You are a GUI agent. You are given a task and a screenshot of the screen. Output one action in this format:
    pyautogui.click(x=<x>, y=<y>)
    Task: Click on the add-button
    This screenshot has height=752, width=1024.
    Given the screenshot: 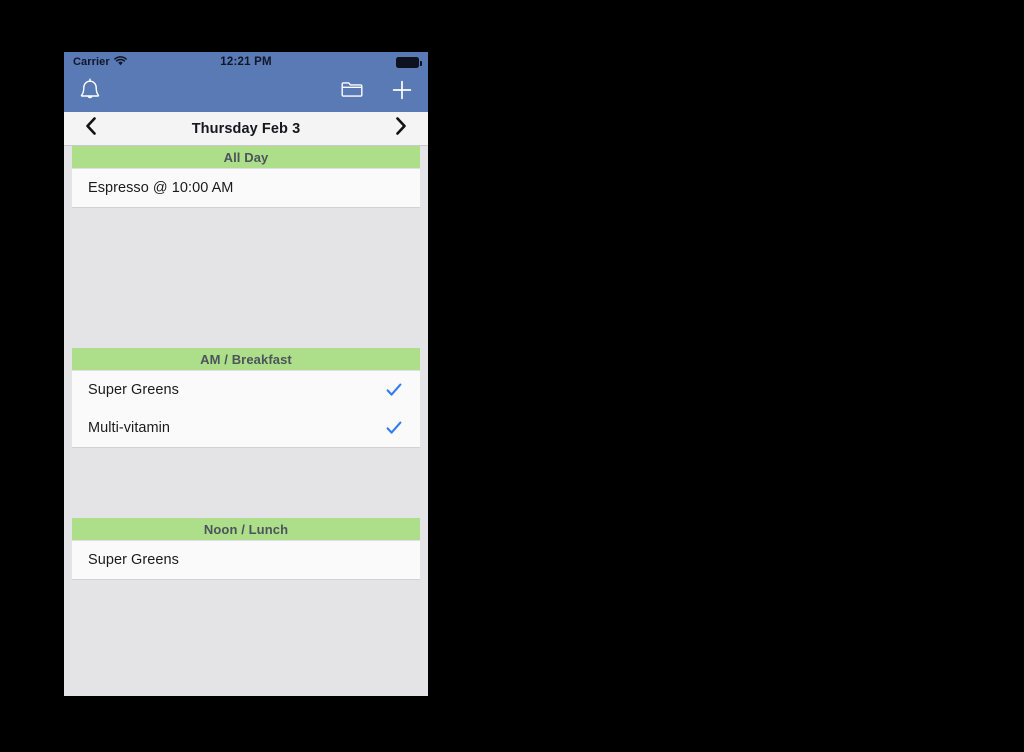 What is the action you would take?
    pyautogui.click(x=402, y=92)
    